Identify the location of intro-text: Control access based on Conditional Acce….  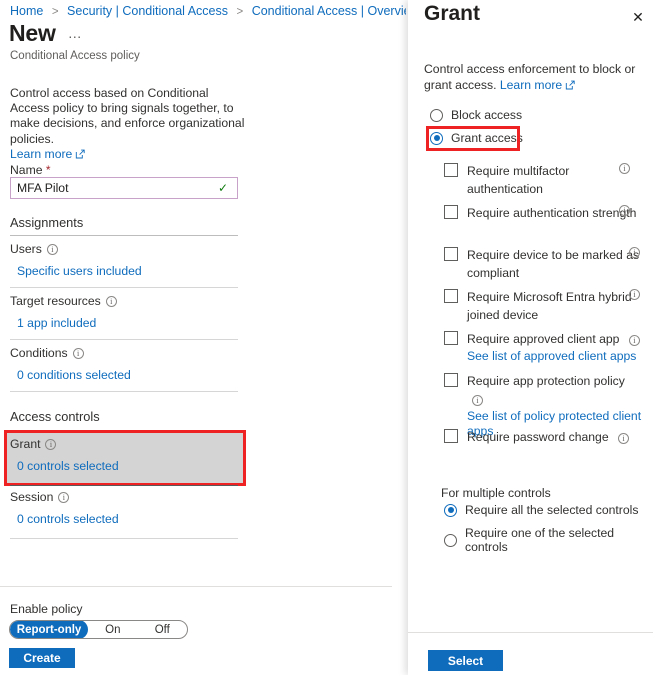
(127, 116).